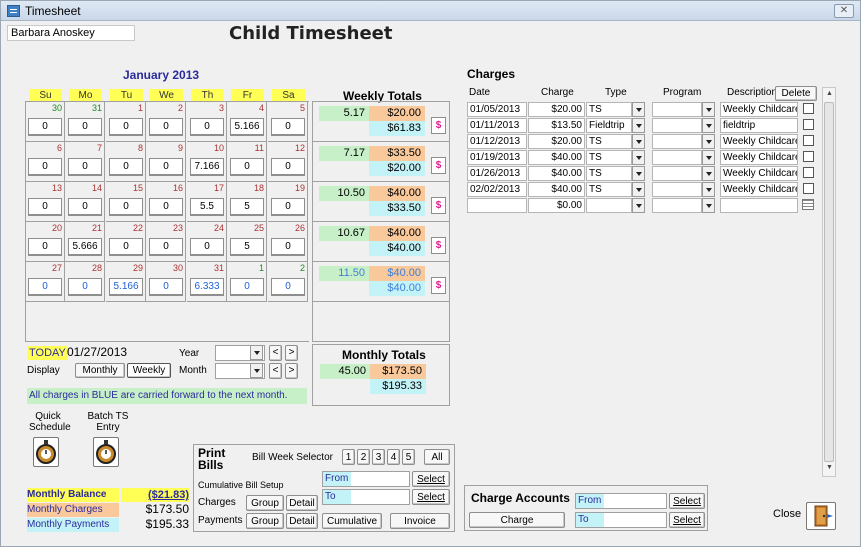 The height and width of the screenshot is (547, 861). Describe the element at coordinates (687, 520) in the screenshot. I see `ca-to-select-button: Select` at that location.